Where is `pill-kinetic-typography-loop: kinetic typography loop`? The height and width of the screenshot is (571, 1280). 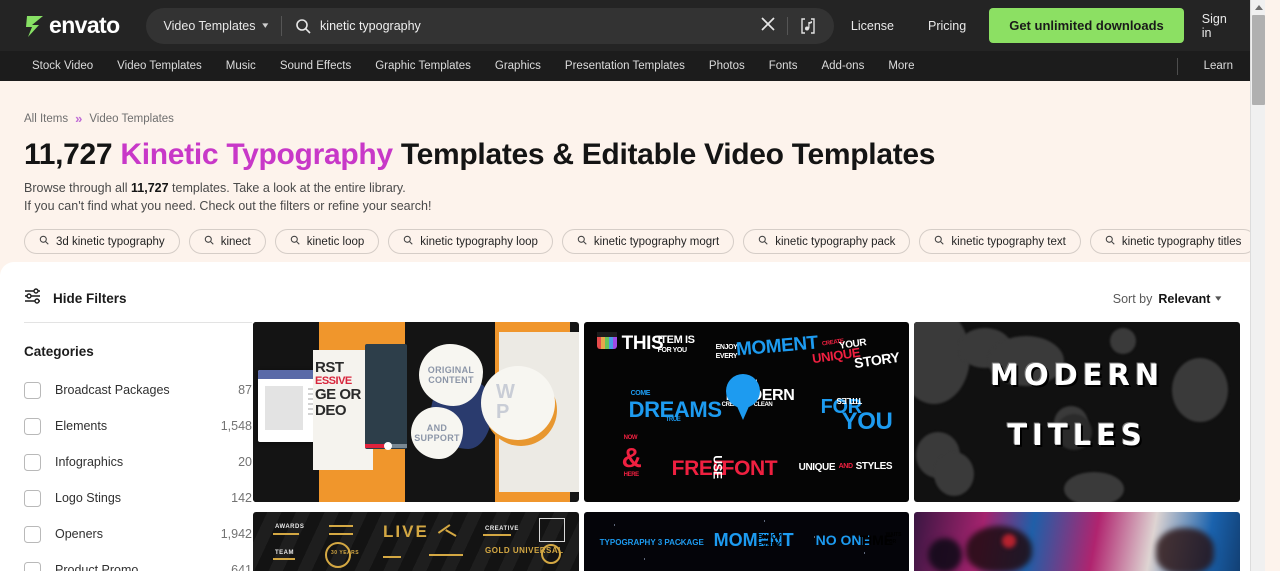
pill-kinetic-typography-loop: kinetic typography loop is located at coordinates (470, 241).